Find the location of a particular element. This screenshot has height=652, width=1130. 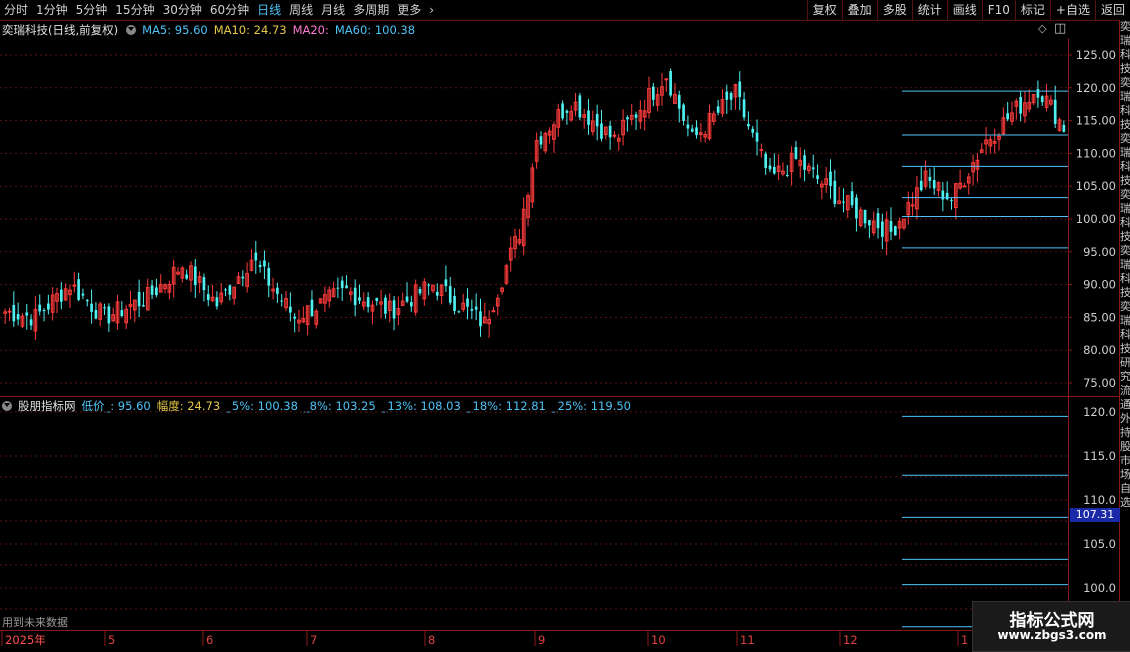

toolbar-button: 统计 is located at coordinates (929, 10).